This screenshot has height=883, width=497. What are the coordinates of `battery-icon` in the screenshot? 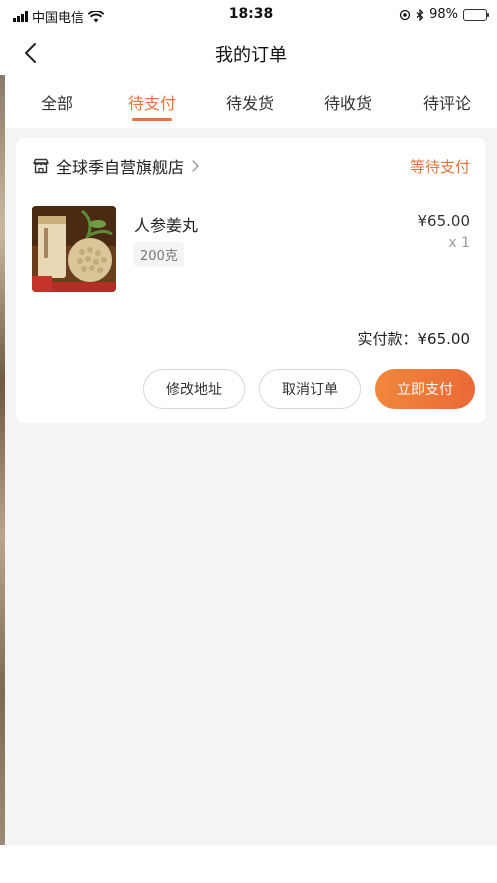 It's located at (476, 14).